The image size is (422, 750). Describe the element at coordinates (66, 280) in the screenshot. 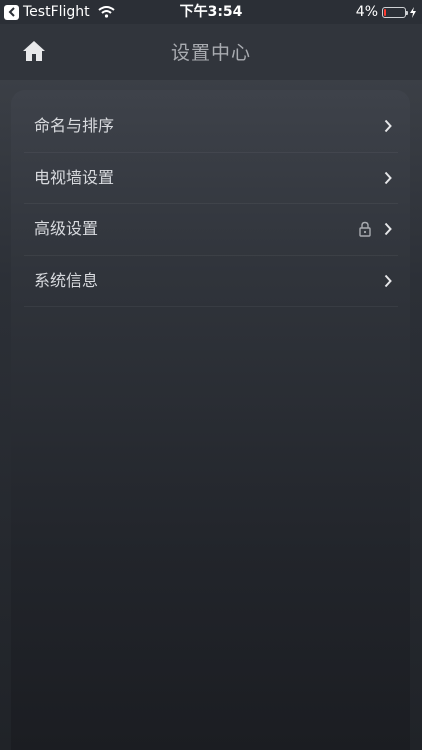

I see `settings-item-label: 系统信息` at that location.